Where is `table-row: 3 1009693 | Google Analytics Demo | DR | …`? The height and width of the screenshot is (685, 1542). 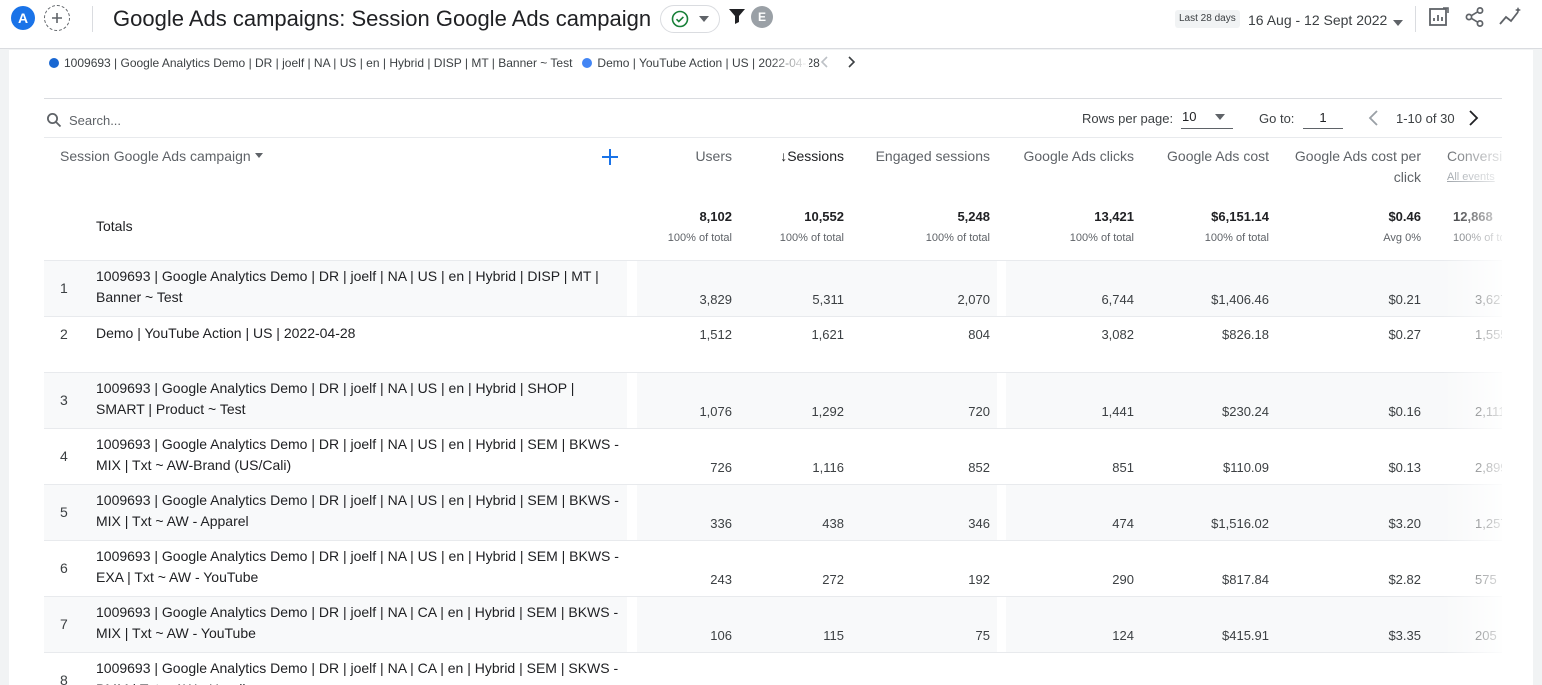
table-row: 3 1009693 | Google Analytics Demo | DR | … is located at coordinates (773, 400).